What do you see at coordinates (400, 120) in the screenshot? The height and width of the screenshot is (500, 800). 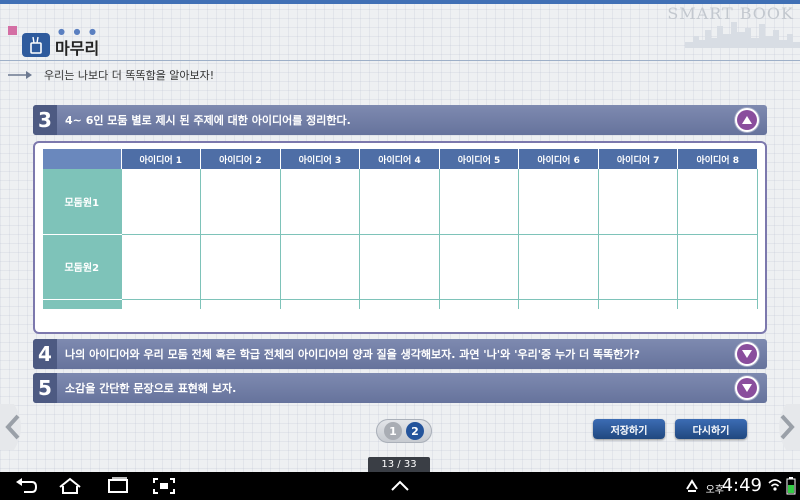 I see `step-3-bar: 3 4~ 6인 모둠 별로 제시 된 주제에 대한 아이디어를 정리한다.` at bounding box center [400, 120].